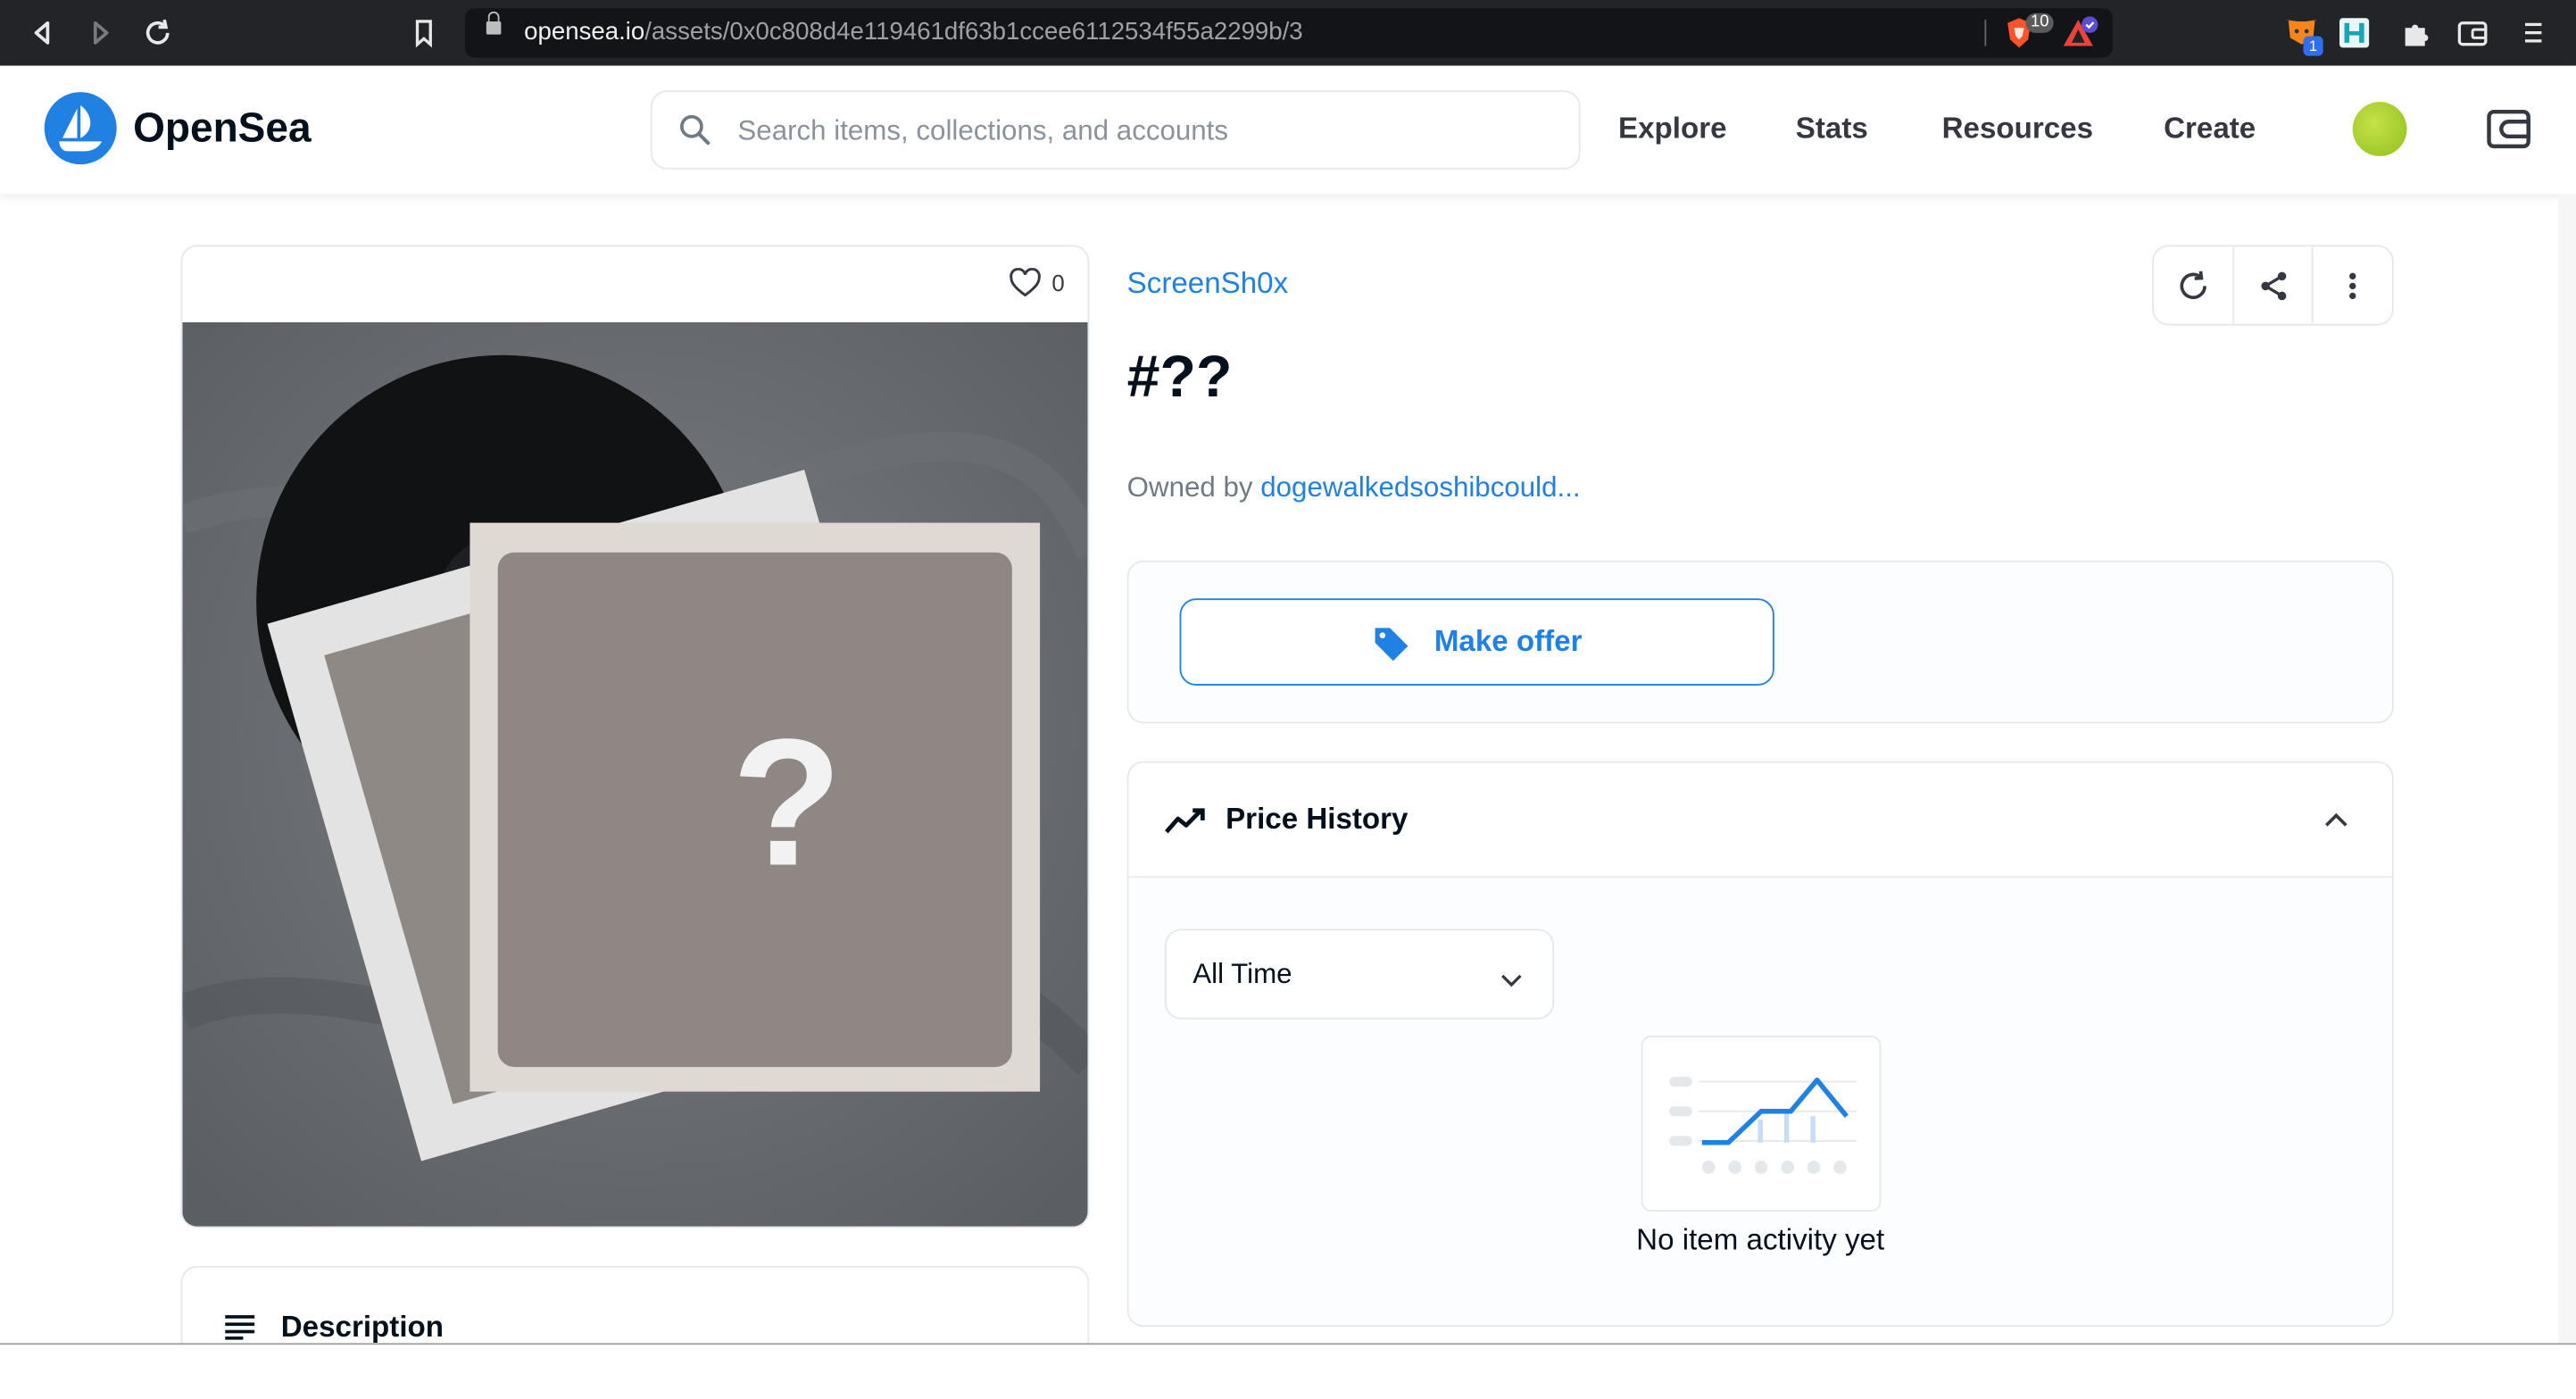  I want to click on browser-menu-icon, so click(2533, 33).